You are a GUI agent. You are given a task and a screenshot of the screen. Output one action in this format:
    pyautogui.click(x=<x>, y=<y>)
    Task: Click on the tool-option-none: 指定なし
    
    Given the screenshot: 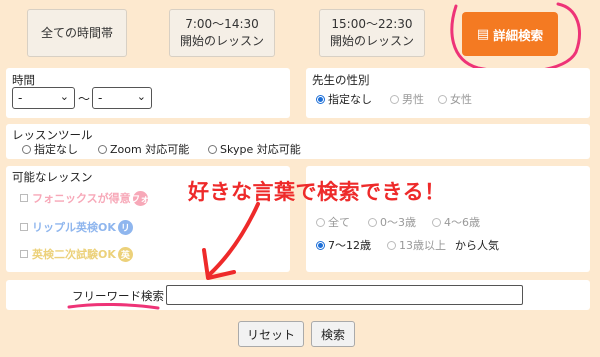 What is the action you would take?
    pyautogui.click(x=50, y=149)
    